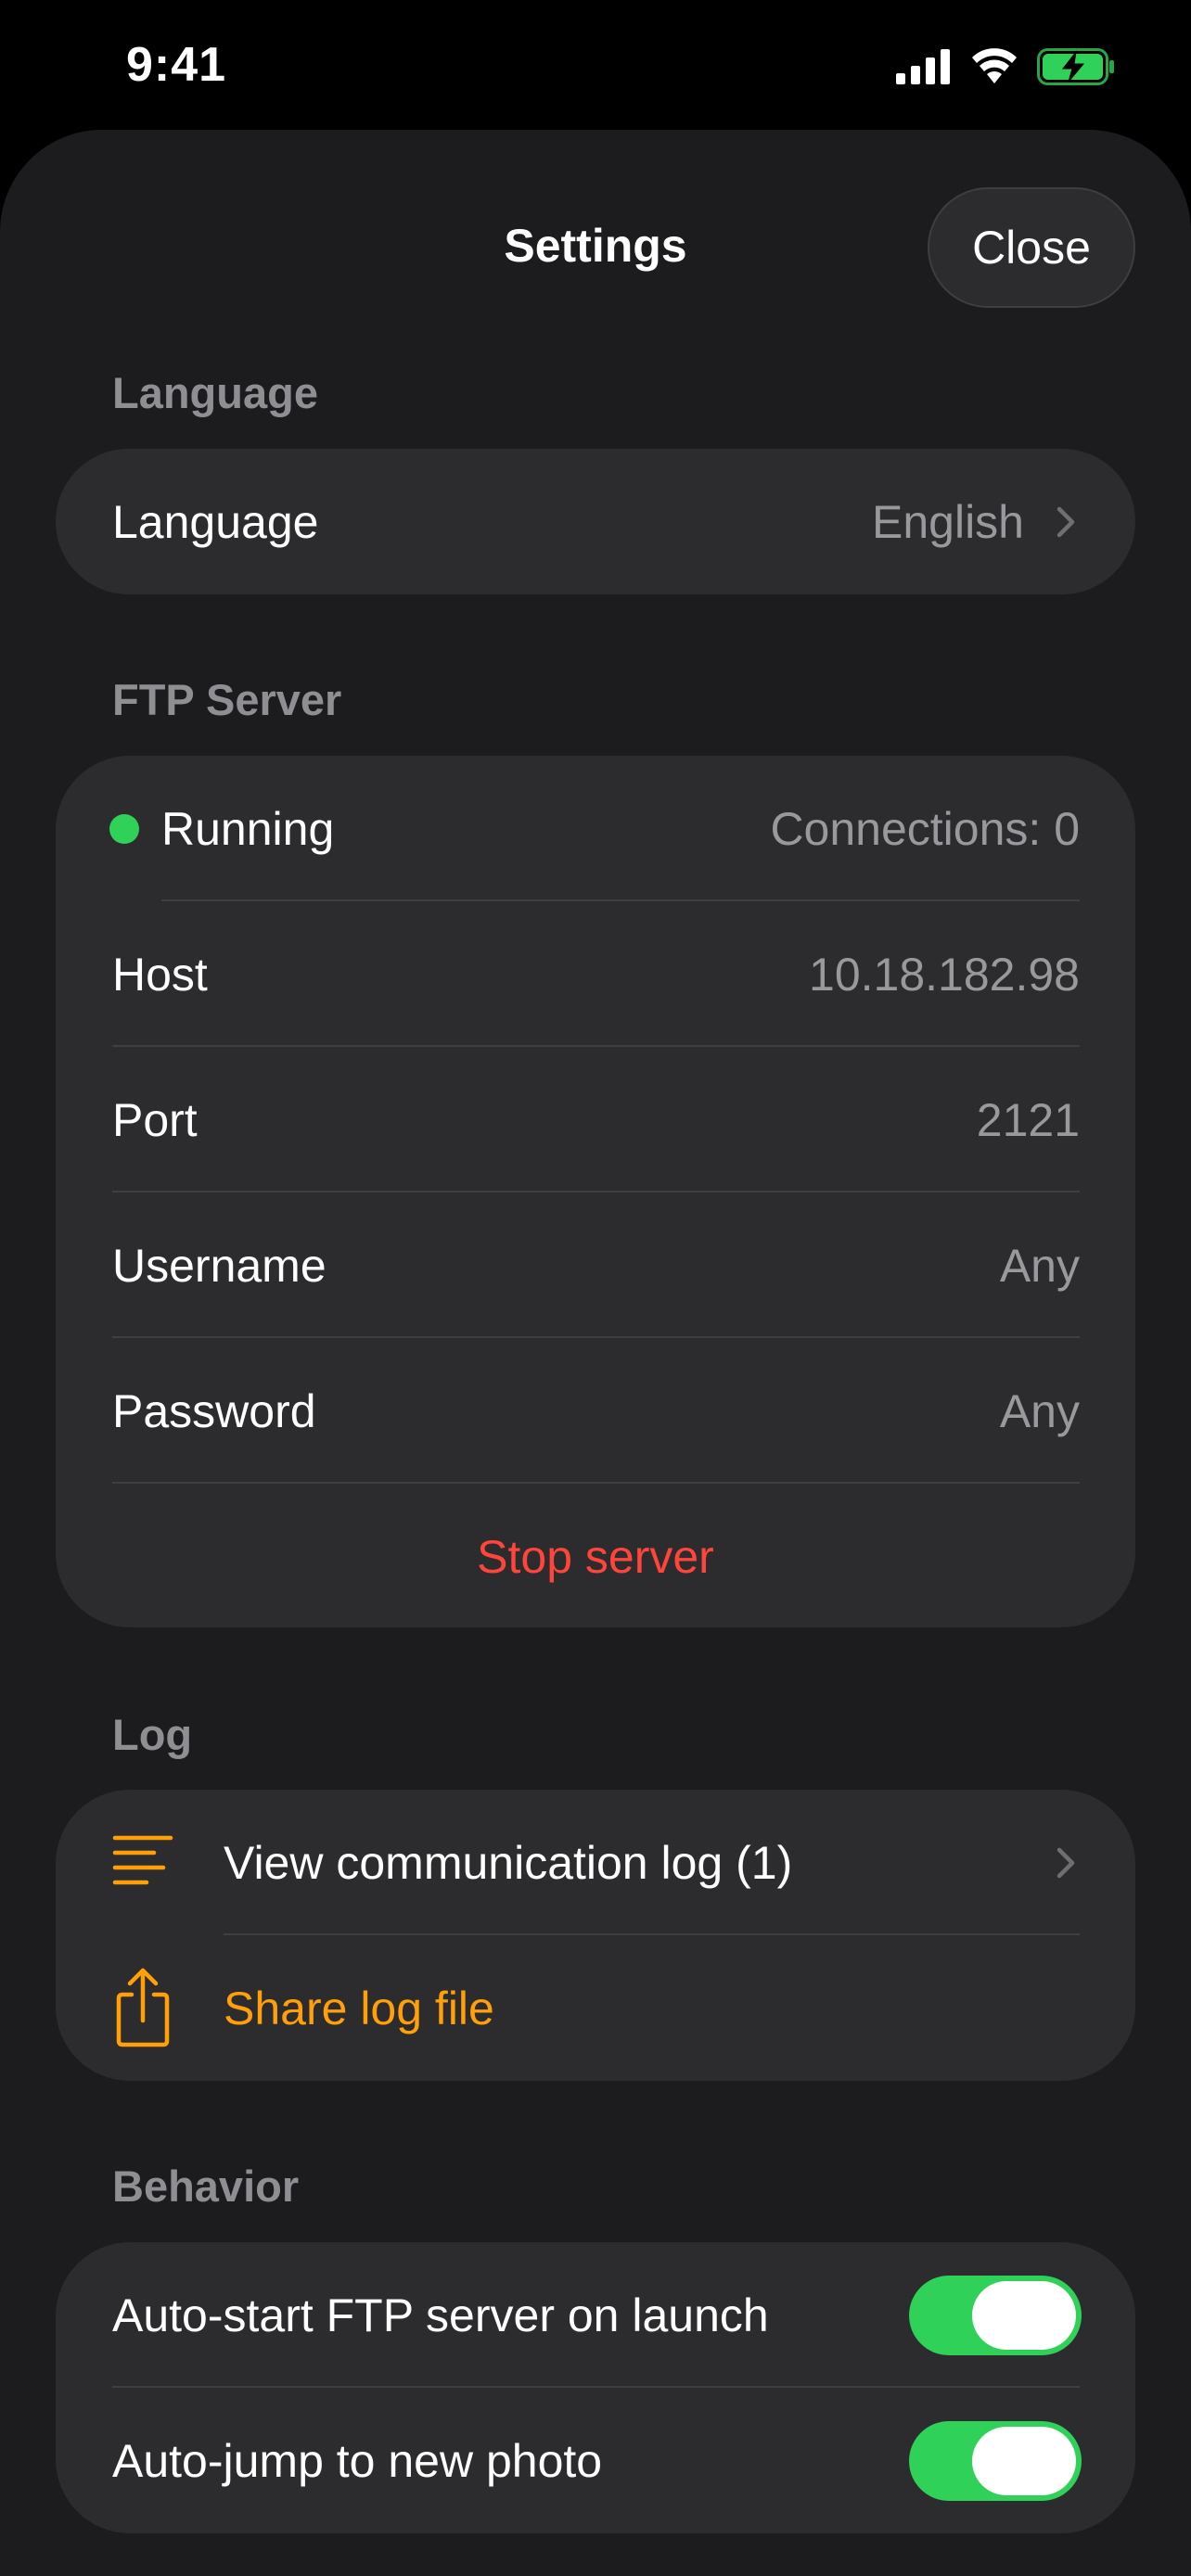 This screenshot has height=2576, width=1191. Describe the element at coordinates (1028, 1119) in the screenshot. I see `port-value: 2121` at that location.